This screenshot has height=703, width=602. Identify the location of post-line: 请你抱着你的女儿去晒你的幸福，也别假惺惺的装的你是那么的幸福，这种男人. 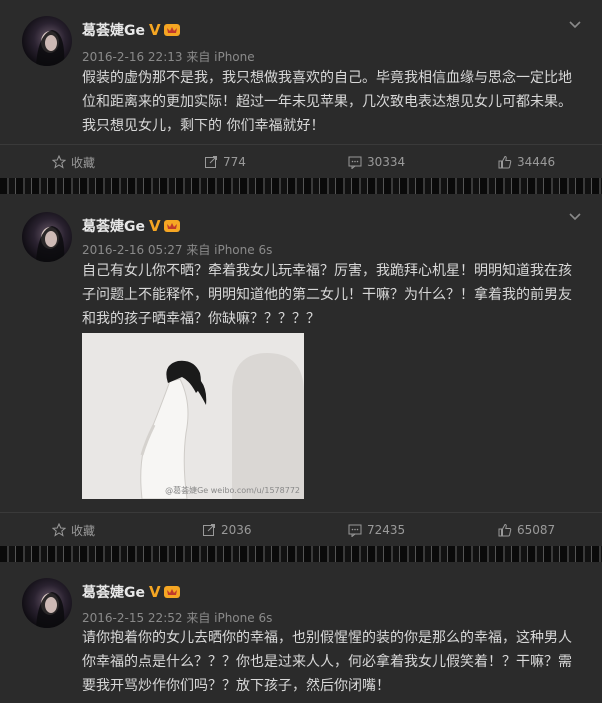
(327, 638).